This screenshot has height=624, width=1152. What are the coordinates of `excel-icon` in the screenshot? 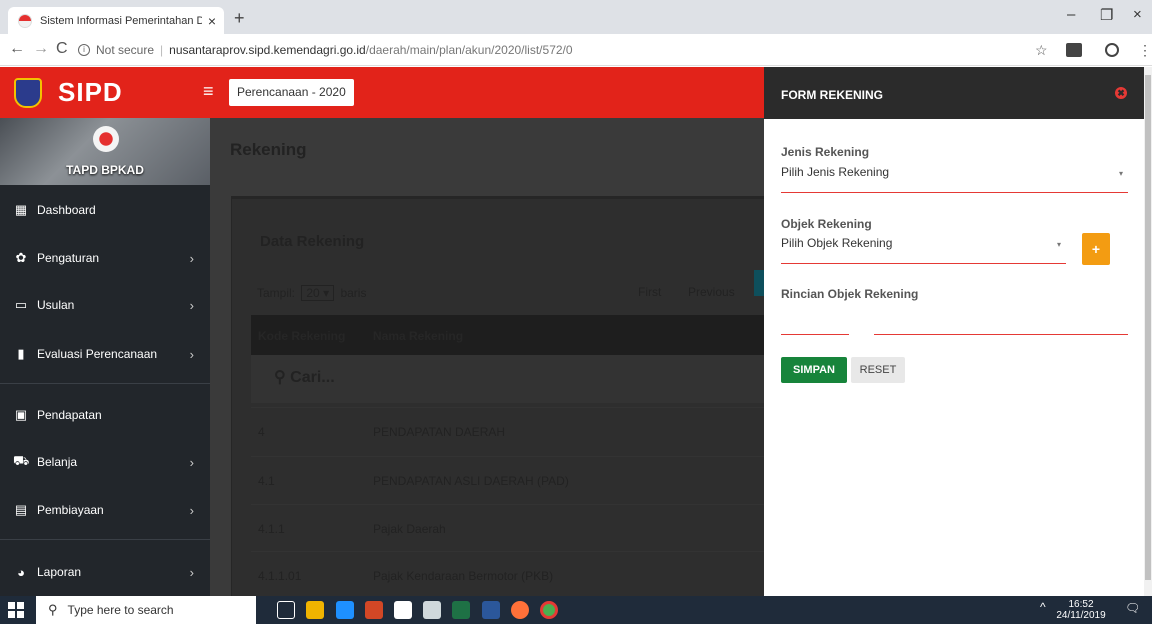 It's located at (461, 610).